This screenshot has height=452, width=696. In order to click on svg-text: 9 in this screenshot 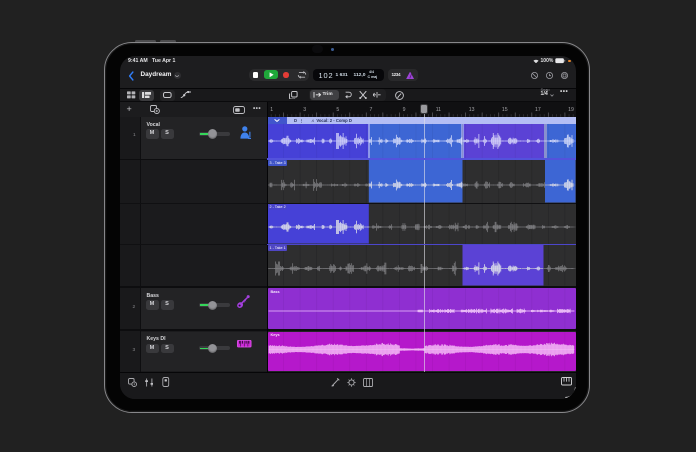, I will do `click(404, 110)`.